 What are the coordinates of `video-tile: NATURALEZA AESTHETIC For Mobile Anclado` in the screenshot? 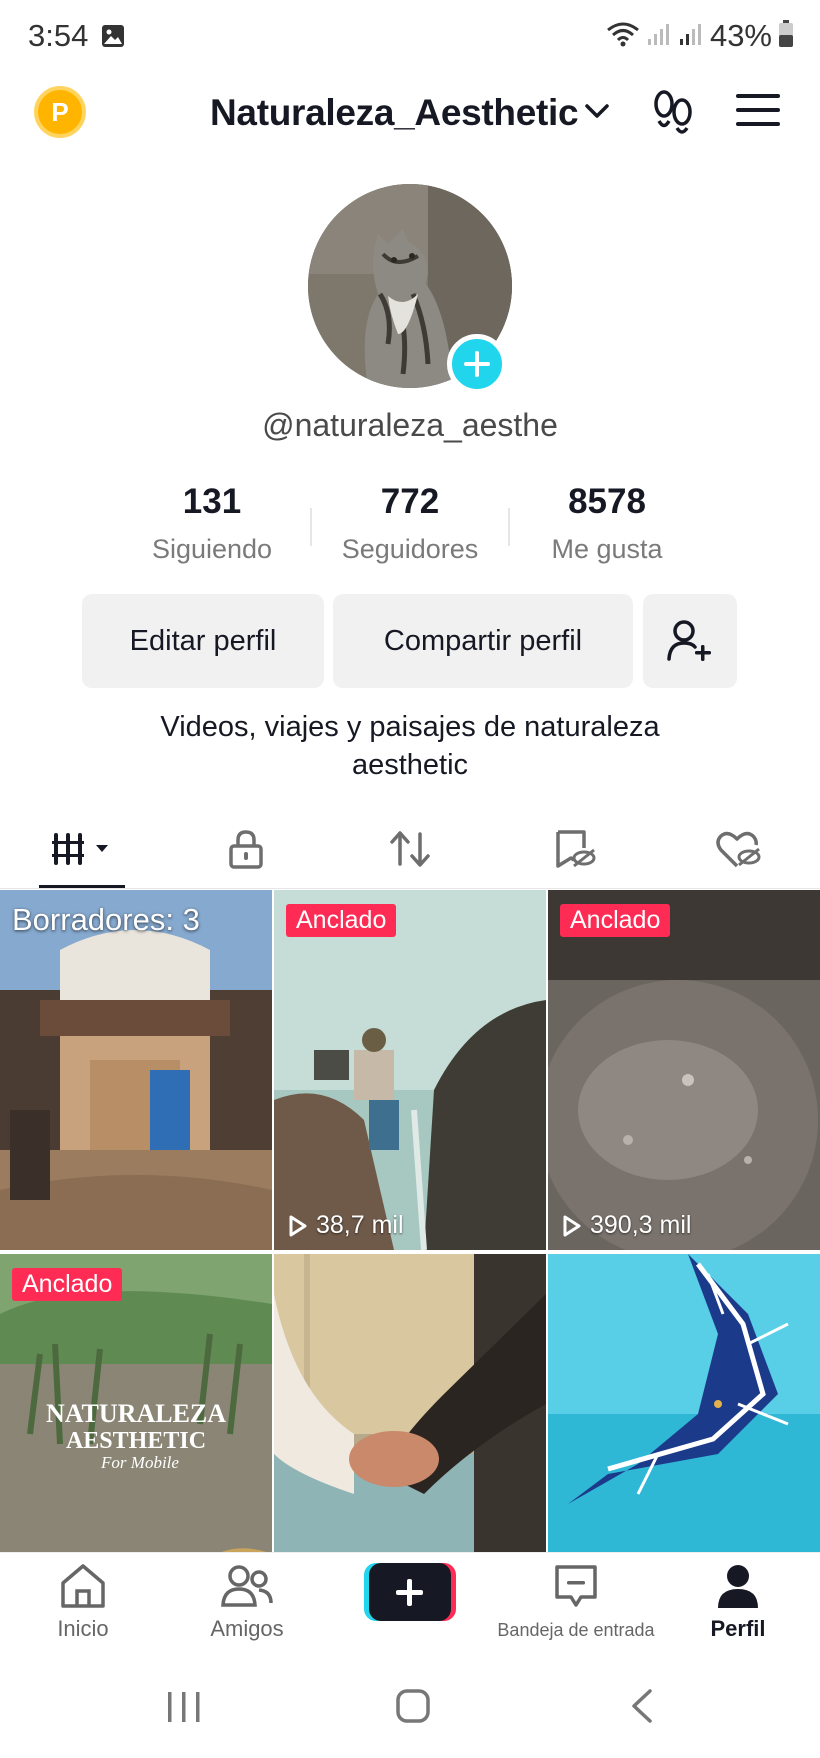 It's located at (136, 1403).